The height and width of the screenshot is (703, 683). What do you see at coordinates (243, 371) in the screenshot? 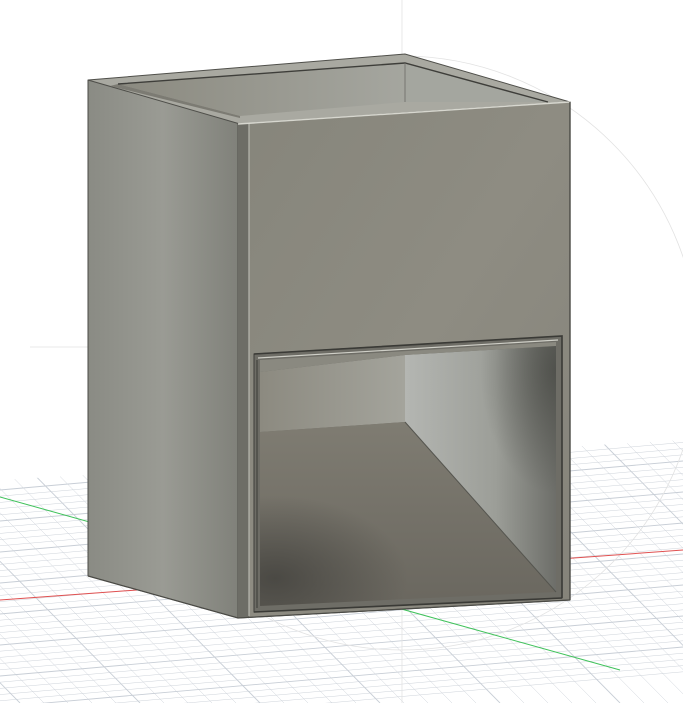
I see `front-edge-bevel` at bounding box center [243, 371].